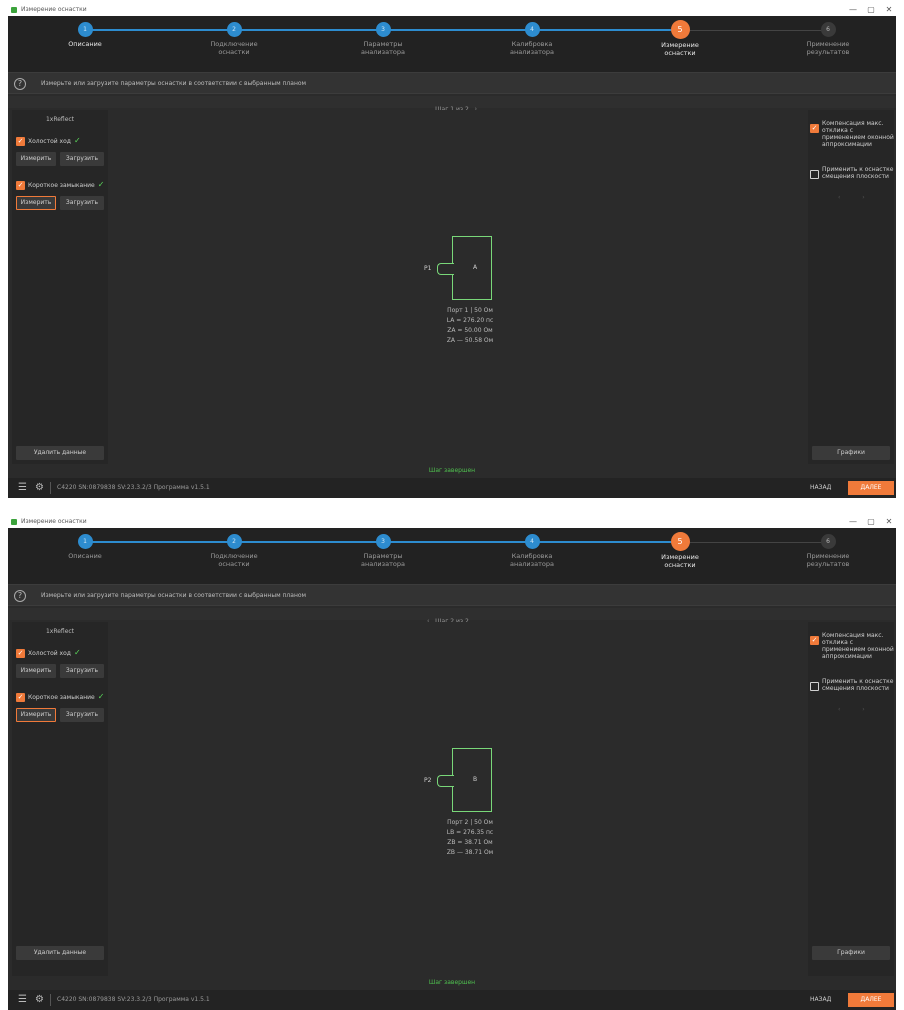 Image resolution: width=904 pixels, height=1010 pixels. I want to click on param-port: Порт 1 | 50 Ом, so click(470, 310).